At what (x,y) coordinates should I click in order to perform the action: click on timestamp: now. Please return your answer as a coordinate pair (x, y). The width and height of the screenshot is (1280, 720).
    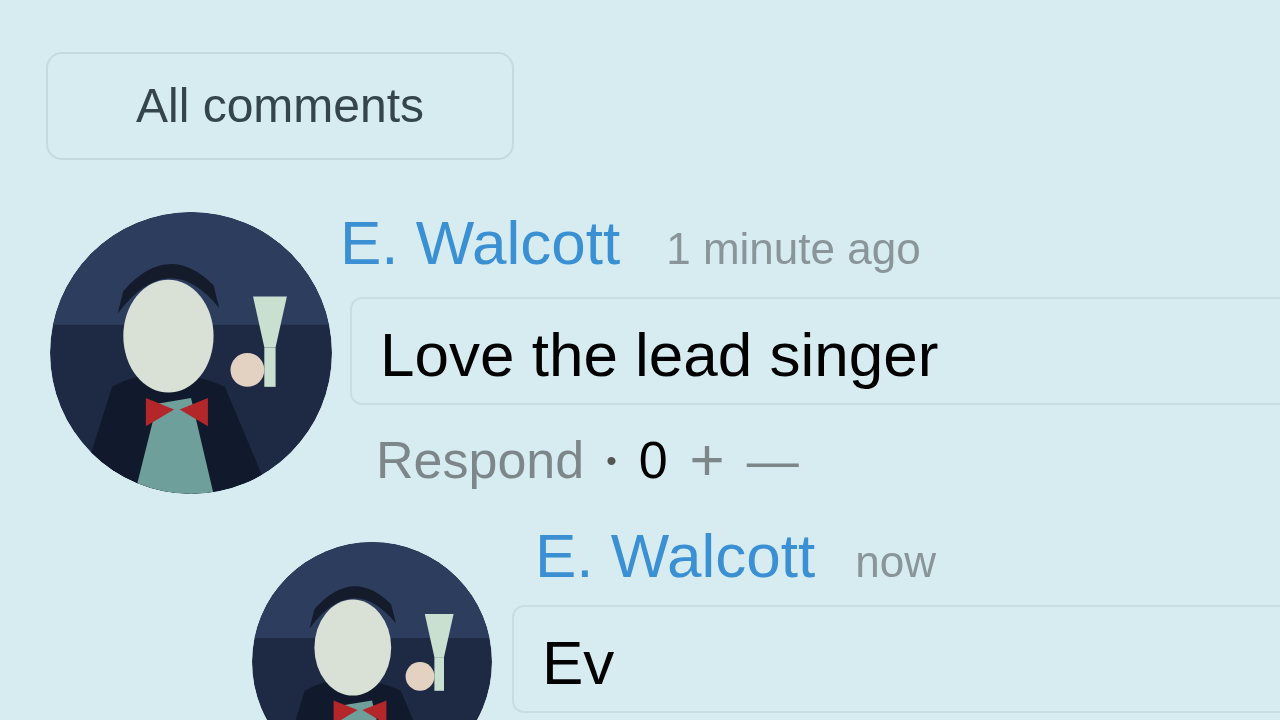
    Looking at the image, I should click on (895, 562).